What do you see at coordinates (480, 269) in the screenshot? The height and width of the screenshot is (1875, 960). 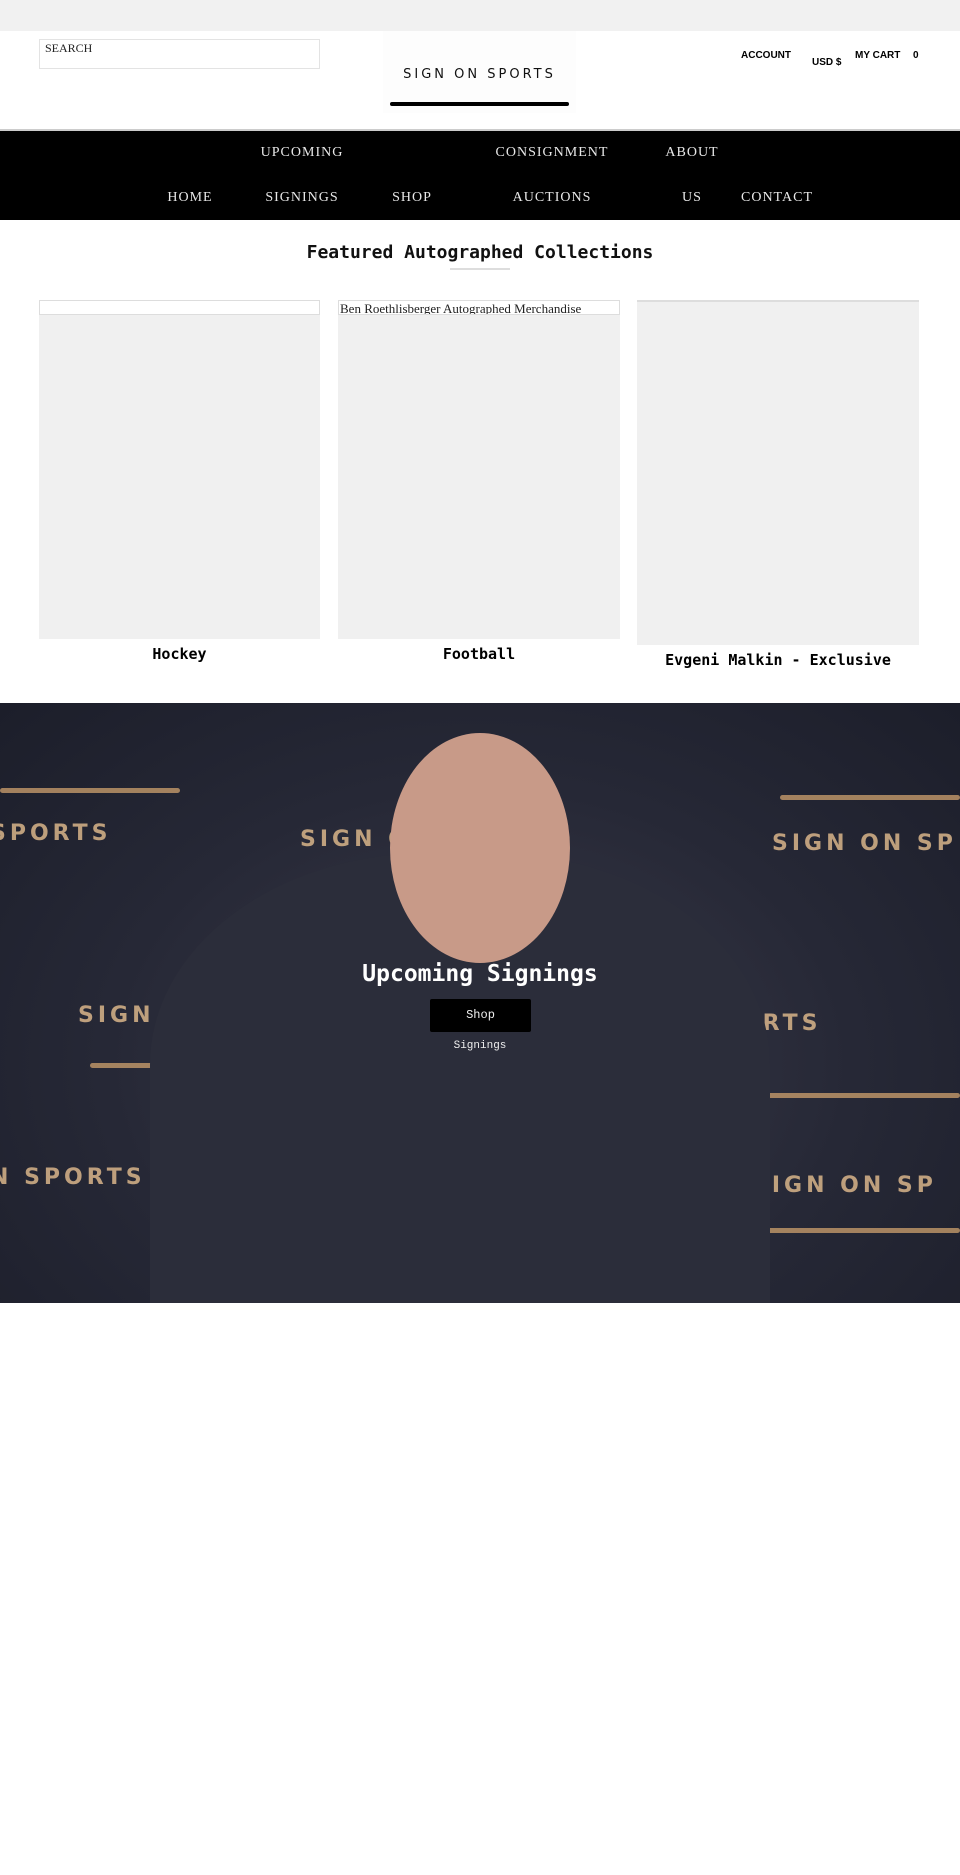 I see `title-divider` at bounding box center [480, 269].